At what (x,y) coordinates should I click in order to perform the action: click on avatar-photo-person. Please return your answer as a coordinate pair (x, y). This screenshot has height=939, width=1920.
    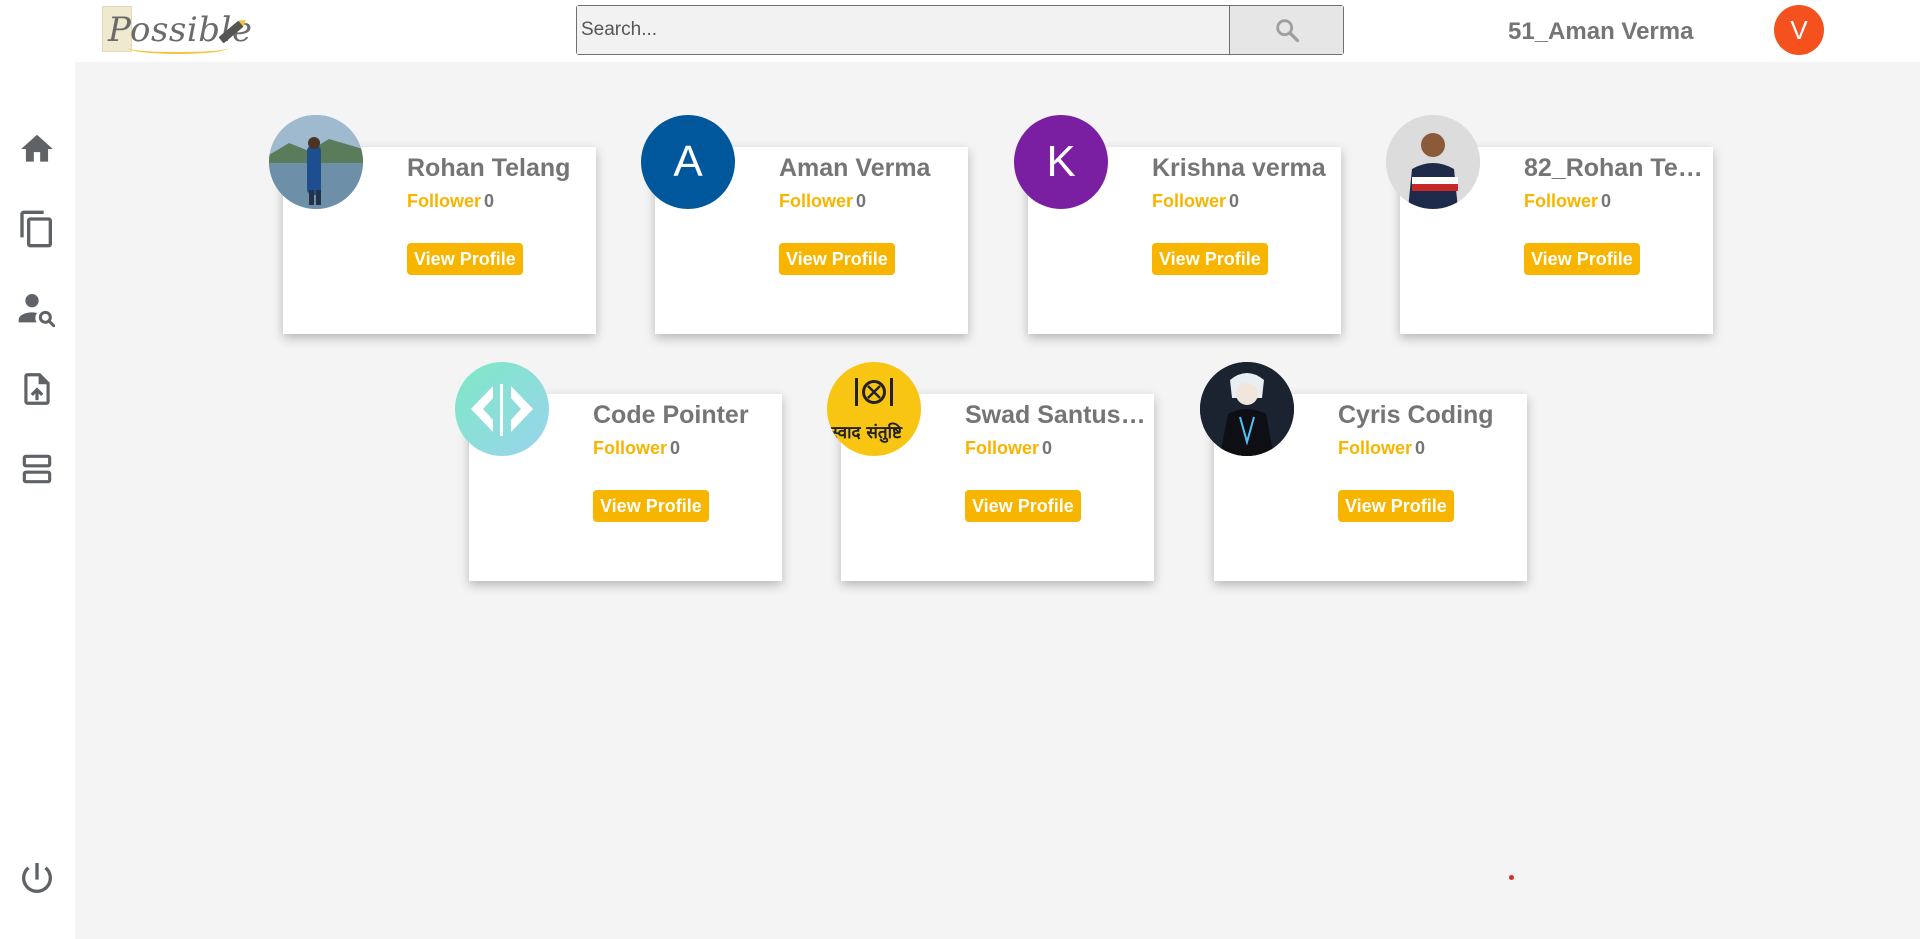
    Looking at the image, I should click on (1433, 162).